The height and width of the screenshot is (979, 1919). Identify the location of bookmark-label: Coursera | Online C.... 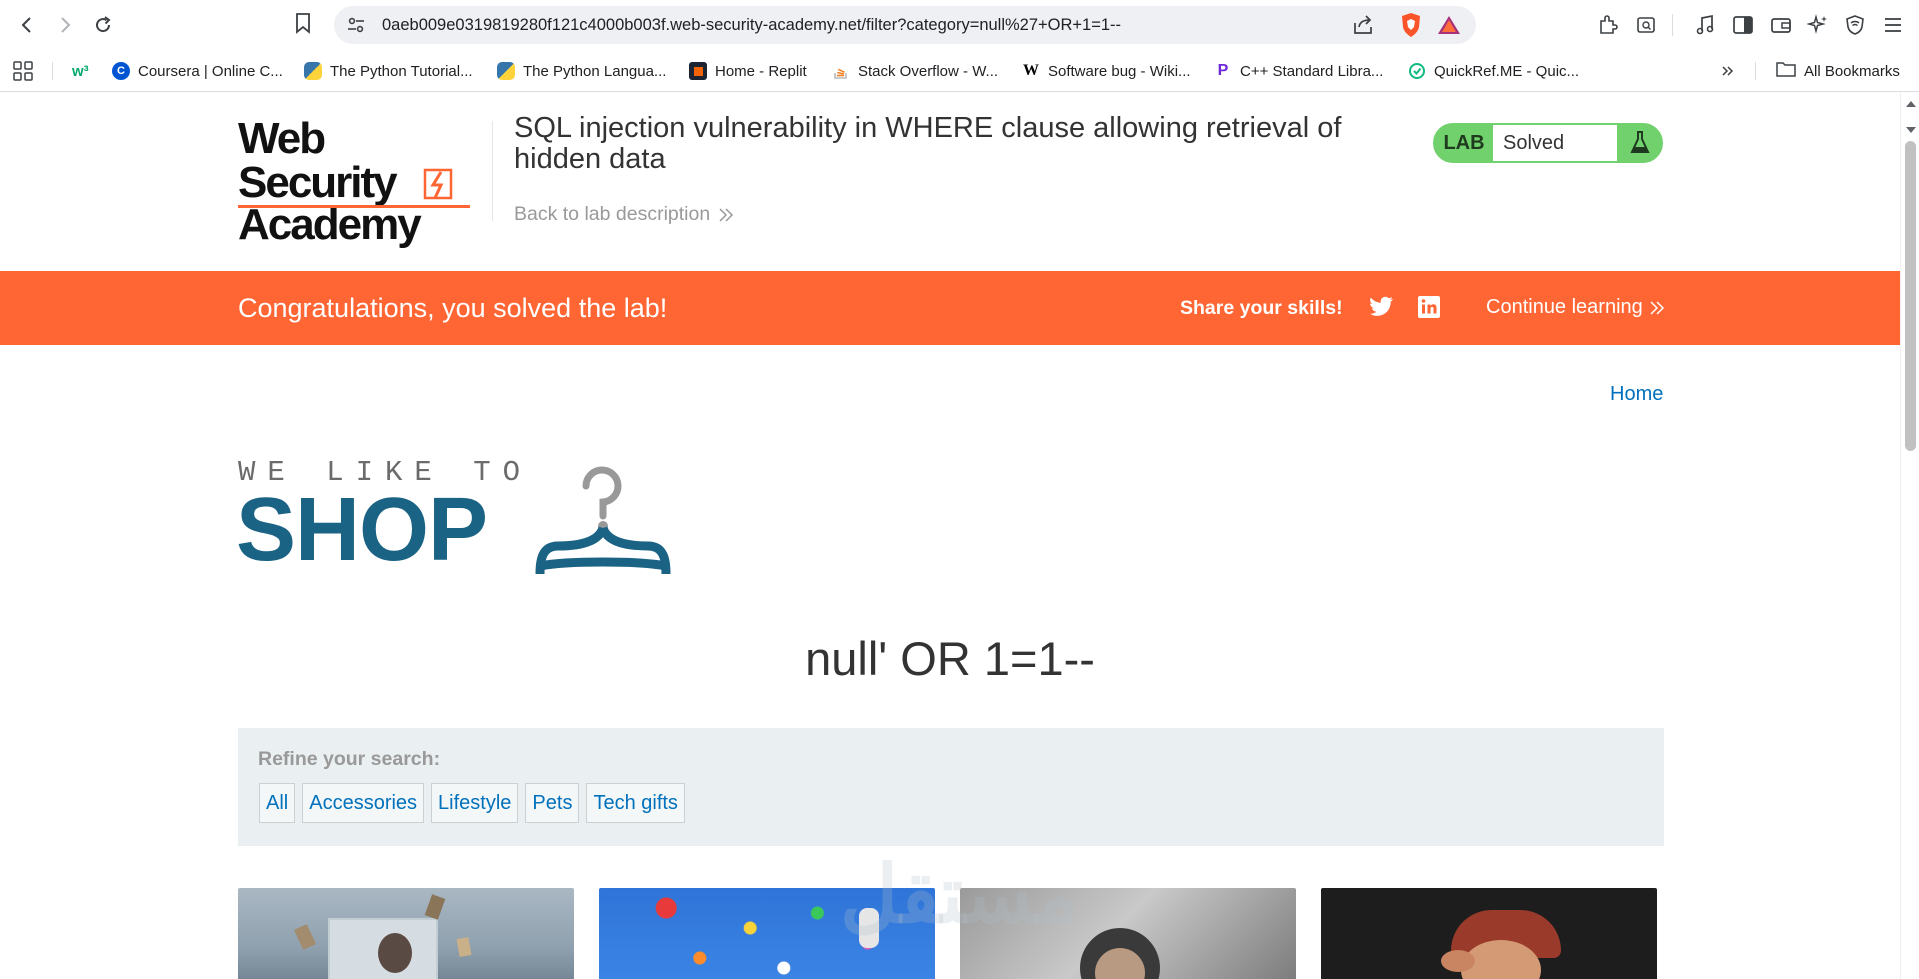
(210, 71).